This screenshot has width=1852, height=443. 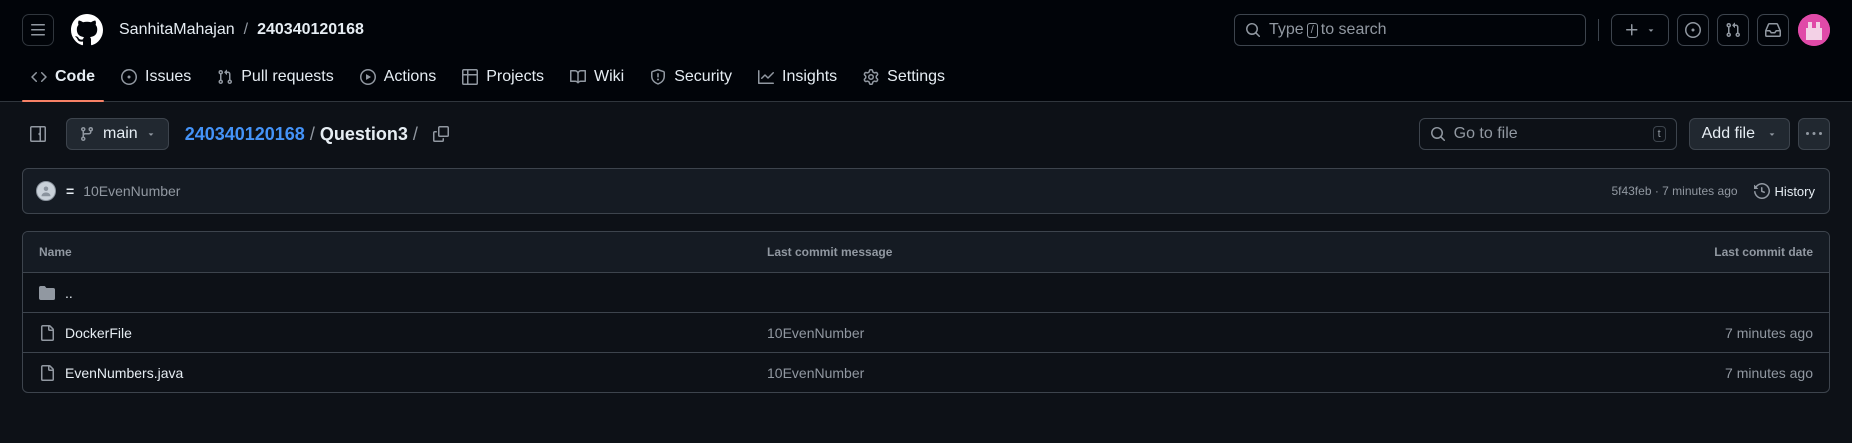 I want to click on breadcrumb-repo-link: 240340120168, so click(x=245, y=134).